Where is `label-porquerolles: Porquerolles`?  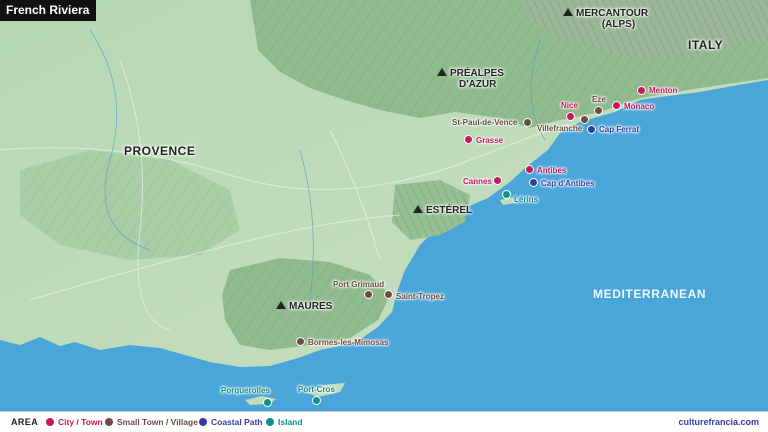 label-porquerolles: Porquerolles is located at coordinates (245, 390).